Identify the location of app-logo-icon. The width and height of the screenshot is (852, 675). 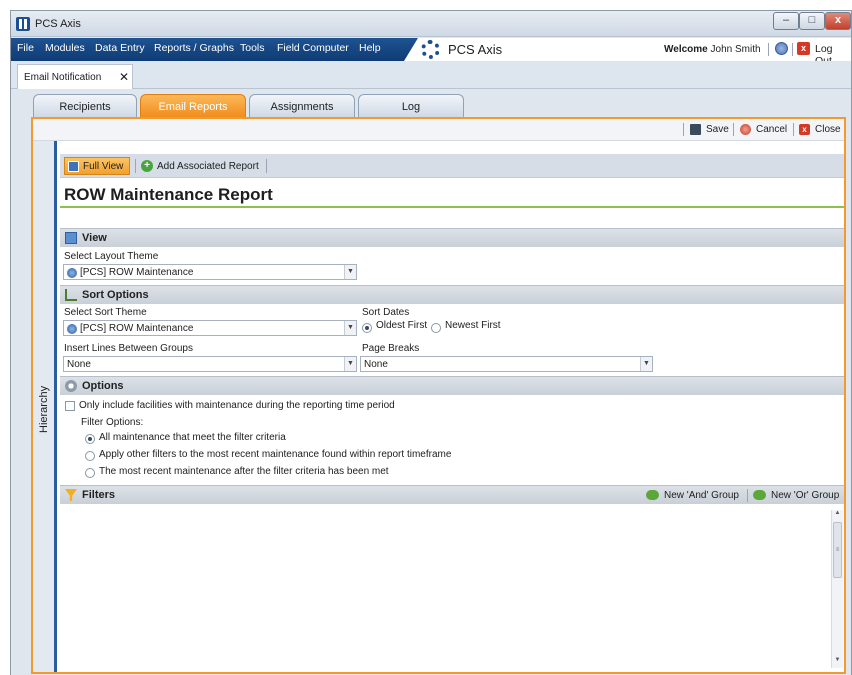
(23, 24).